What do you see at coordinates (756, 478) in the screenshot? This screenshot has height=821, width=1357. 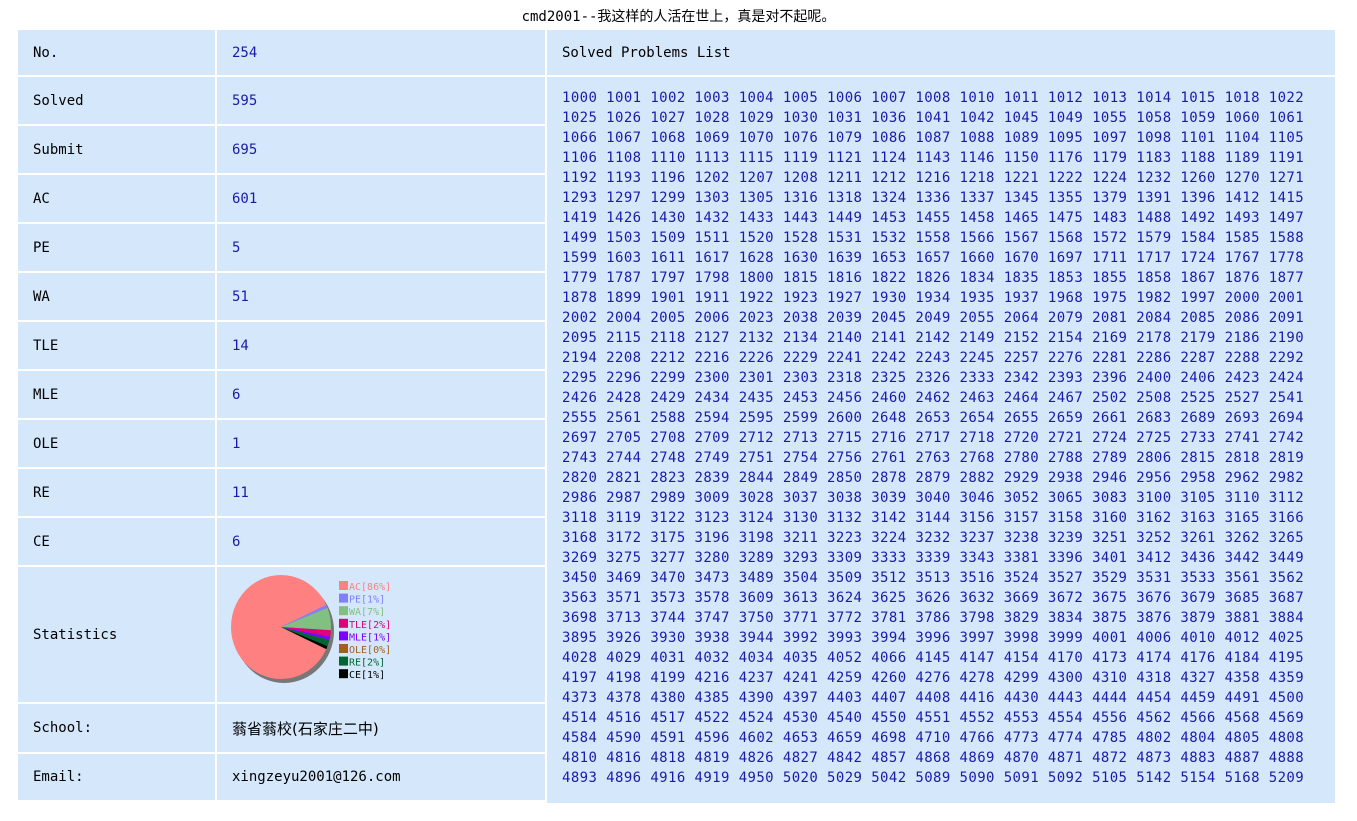 I see `problem-link: 2844` at bounding box center [756, 478].